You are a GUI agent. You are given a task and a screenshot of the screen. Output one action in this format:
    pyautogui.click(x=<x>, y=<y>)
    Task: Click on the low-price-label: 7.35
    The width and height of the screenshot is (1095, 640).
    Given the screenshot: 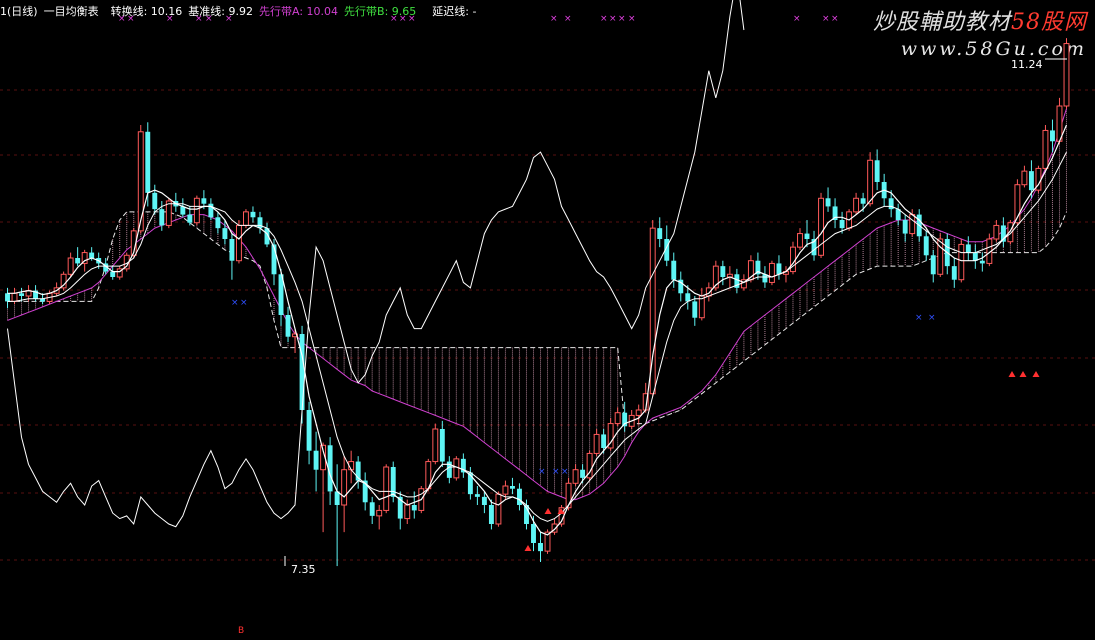 What is the action you would take?
    pyautogui.click(x=303, y=569)
    